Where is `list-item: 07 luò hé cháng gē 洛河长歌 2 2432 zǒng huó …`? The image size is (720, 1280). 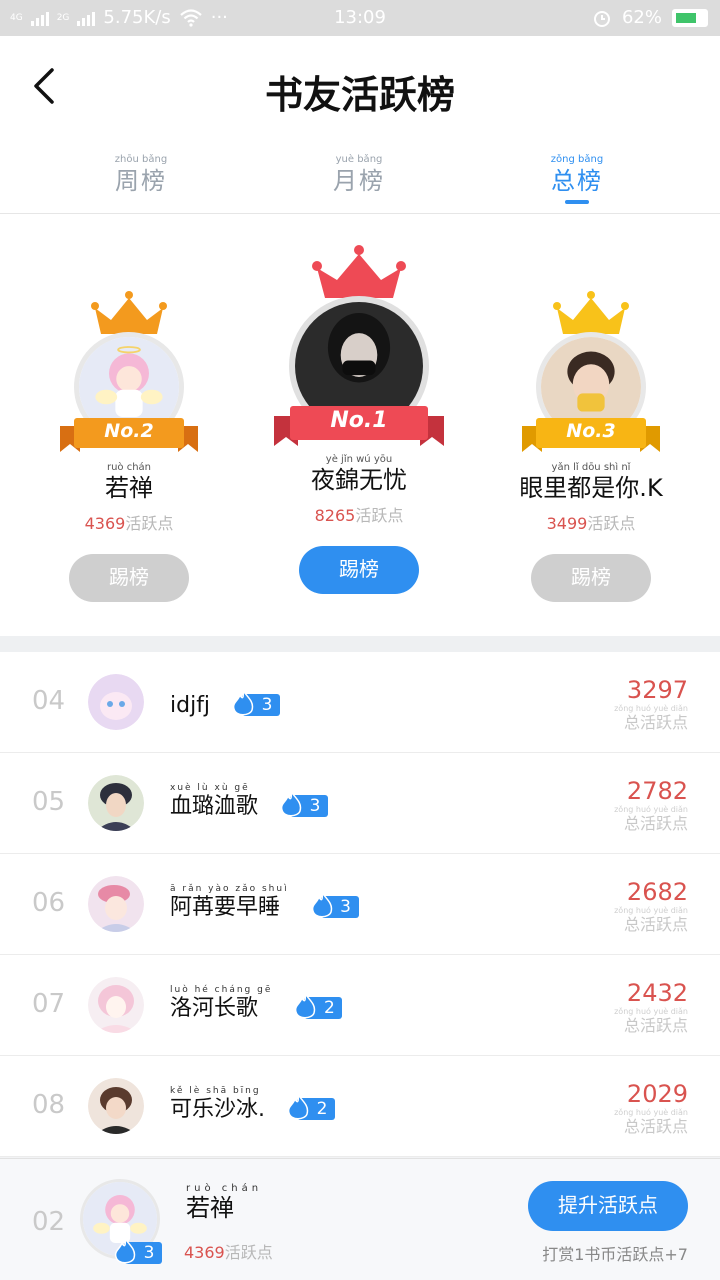 list-item: 07 luò hé cháng gē 洛河长歌 2 2432 zǒng huó … is located at coordinates (360, 1005).